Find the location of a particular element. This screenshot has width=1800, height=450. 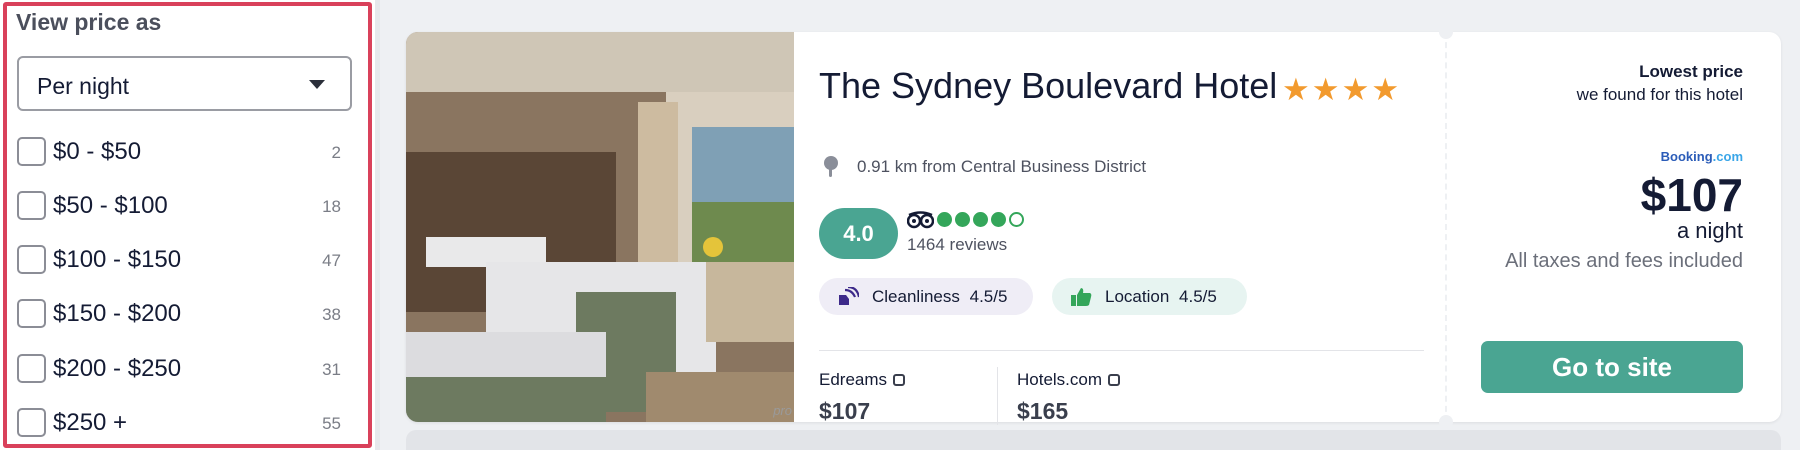

provider-name-text: Edreams is located at coordinates (853, 379).